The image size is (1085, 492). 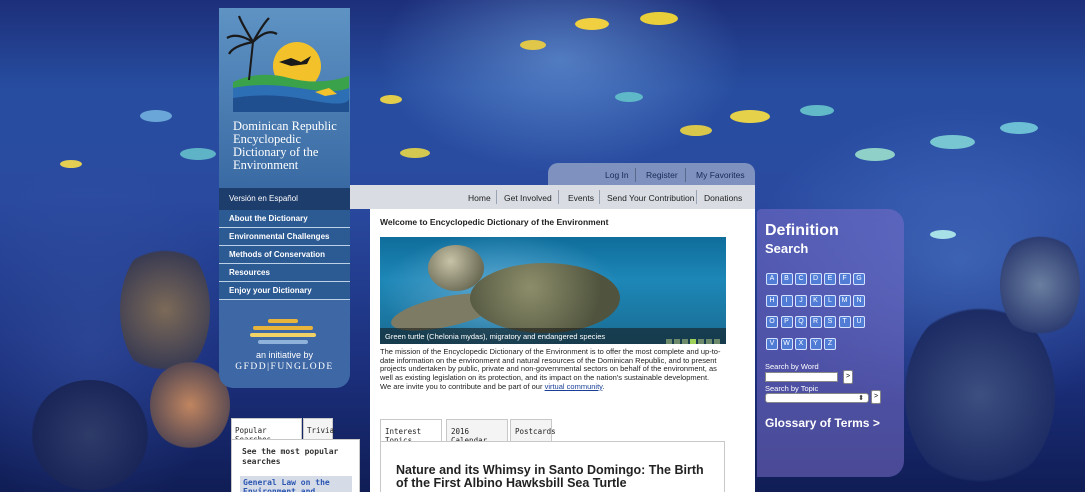 I want to click on letter-button-t: T, so click(x=844, y=322).